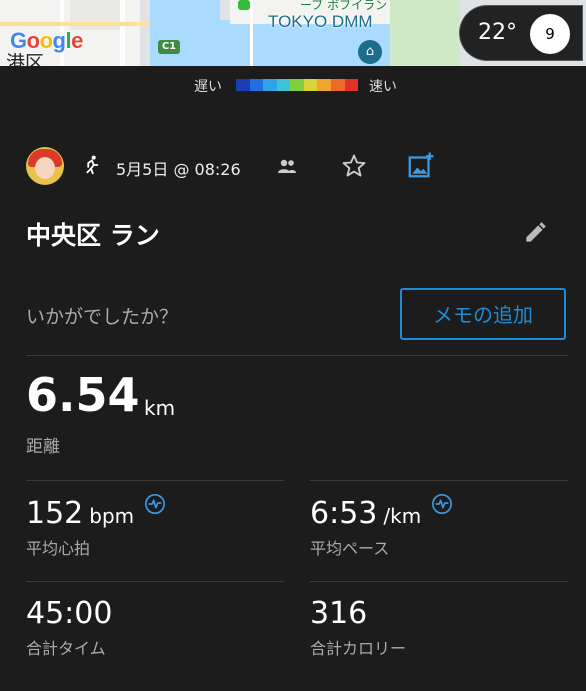 This screenshot has width=586, height=691. I want to click on activity-header: 5月5日 @ 08:26, so click(293, 168).